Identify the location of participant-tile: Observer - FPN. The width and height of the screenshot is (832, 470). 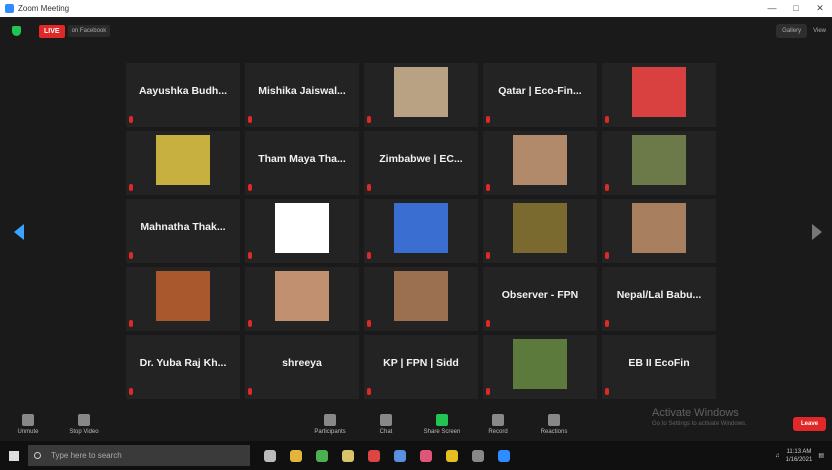
(540, 299).